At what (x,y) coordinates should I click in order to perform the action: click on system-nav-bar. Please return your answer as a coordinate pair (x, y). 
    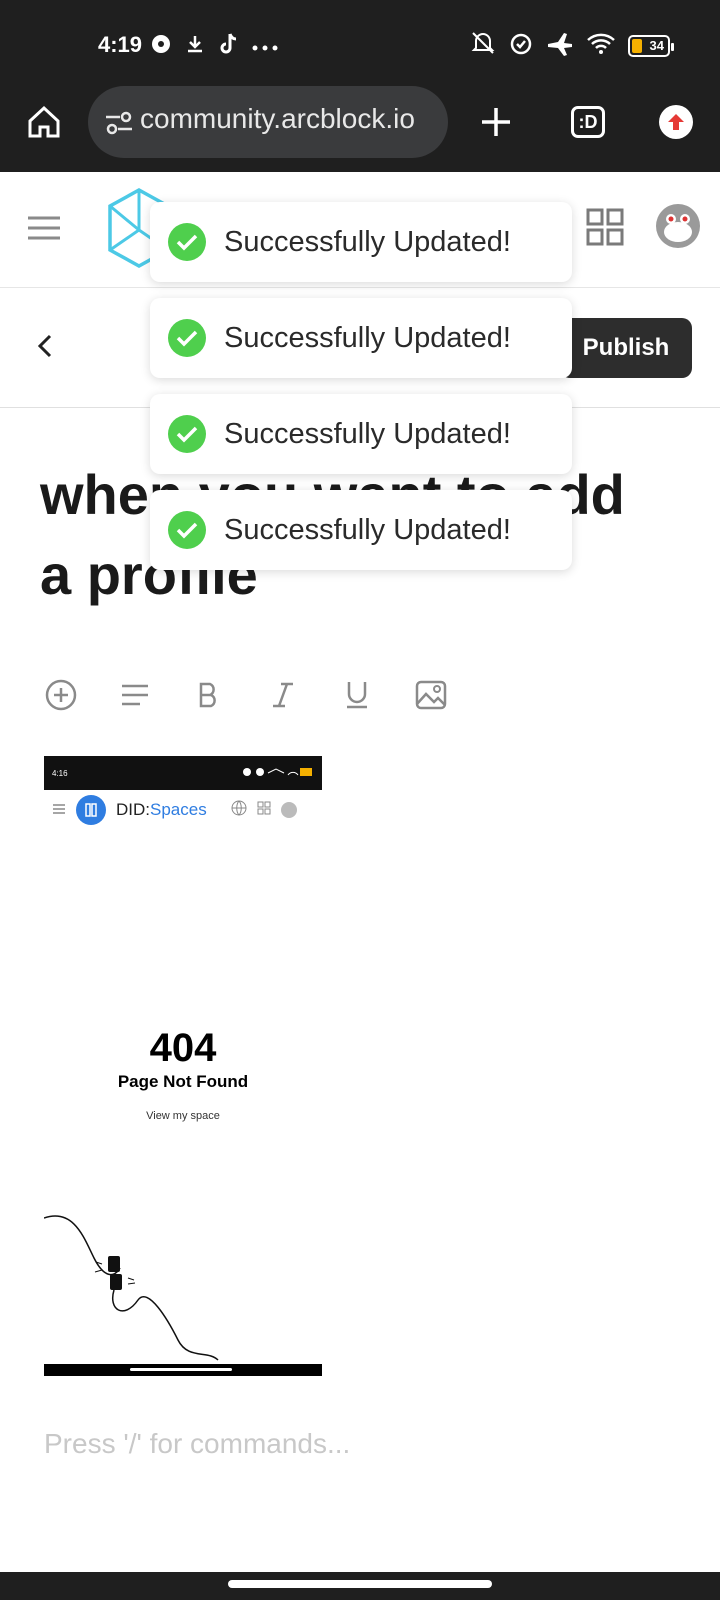
    Looking at the image, I should click on (360, 1586).